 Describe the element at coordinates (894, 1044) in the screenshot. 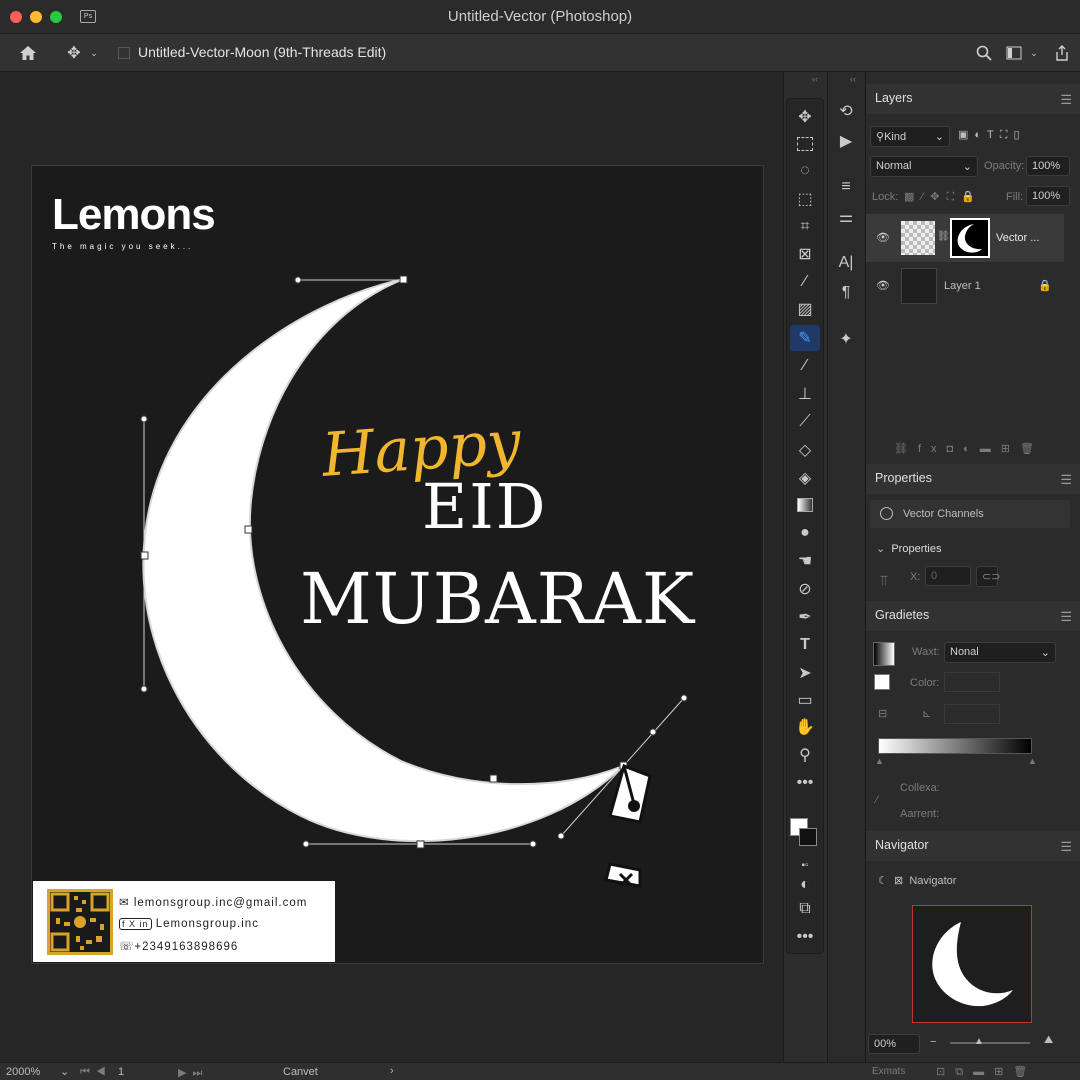

I see `zoom-input: 00%` at that location.